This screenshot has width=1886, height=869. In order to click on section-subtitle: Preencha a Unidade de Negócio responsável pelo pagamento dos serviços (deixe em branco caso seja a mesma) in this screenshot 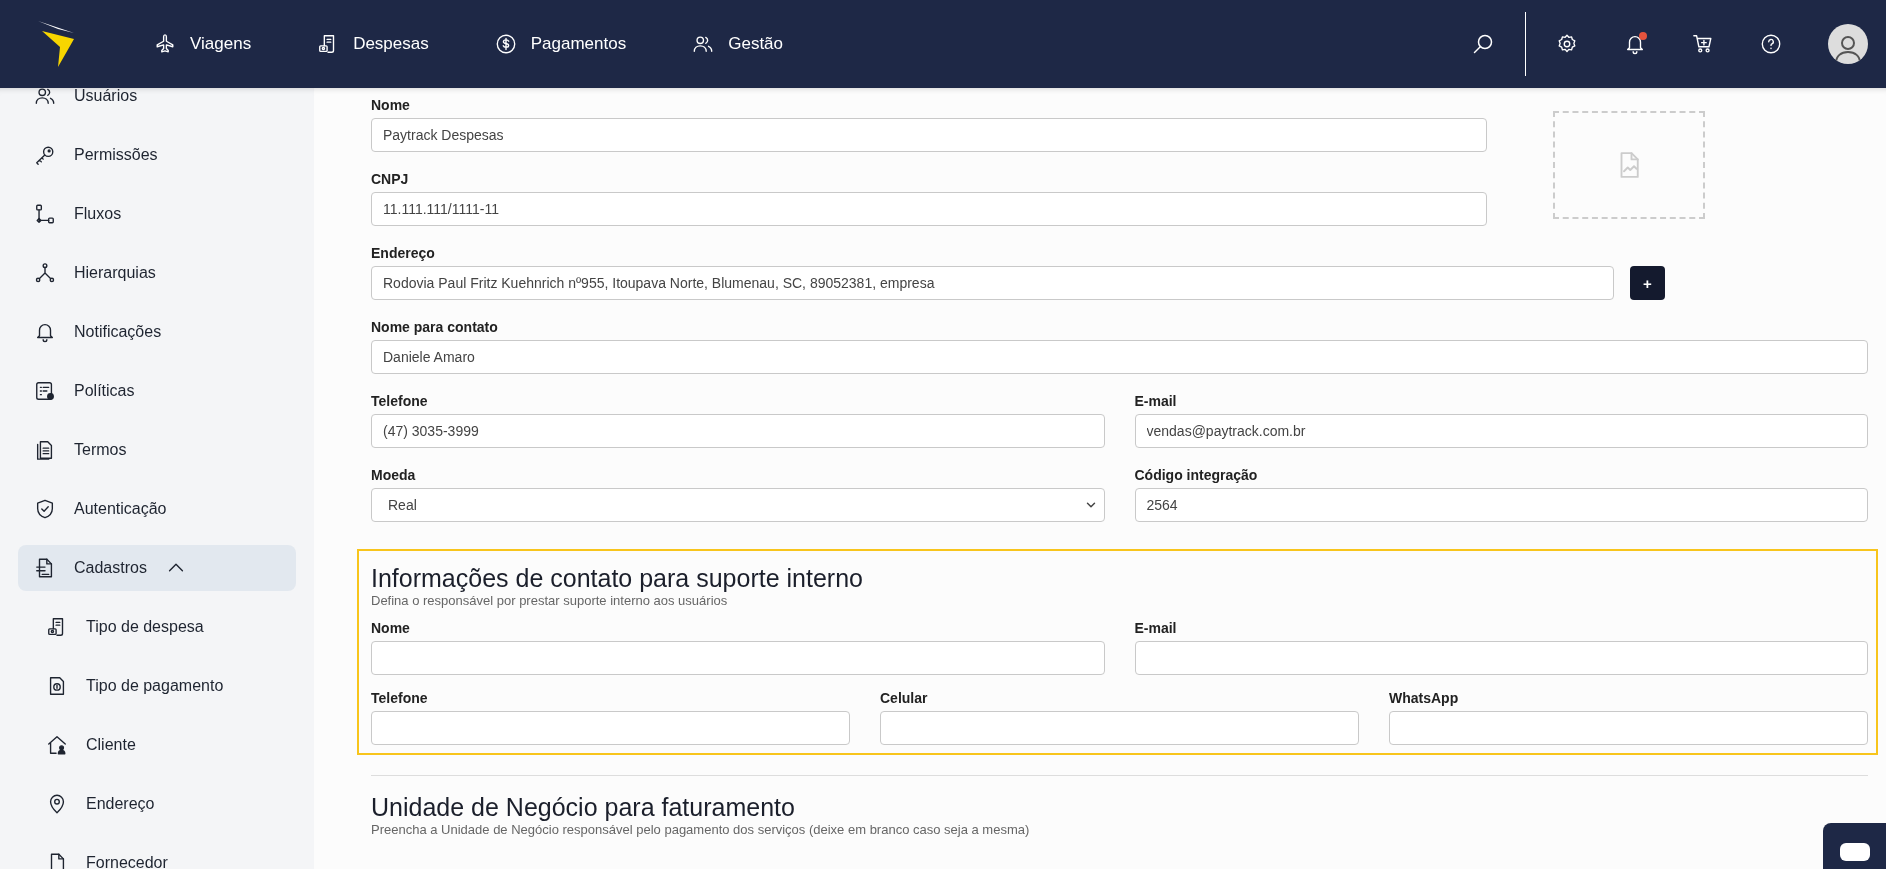, I will do `click(701, 830)`.